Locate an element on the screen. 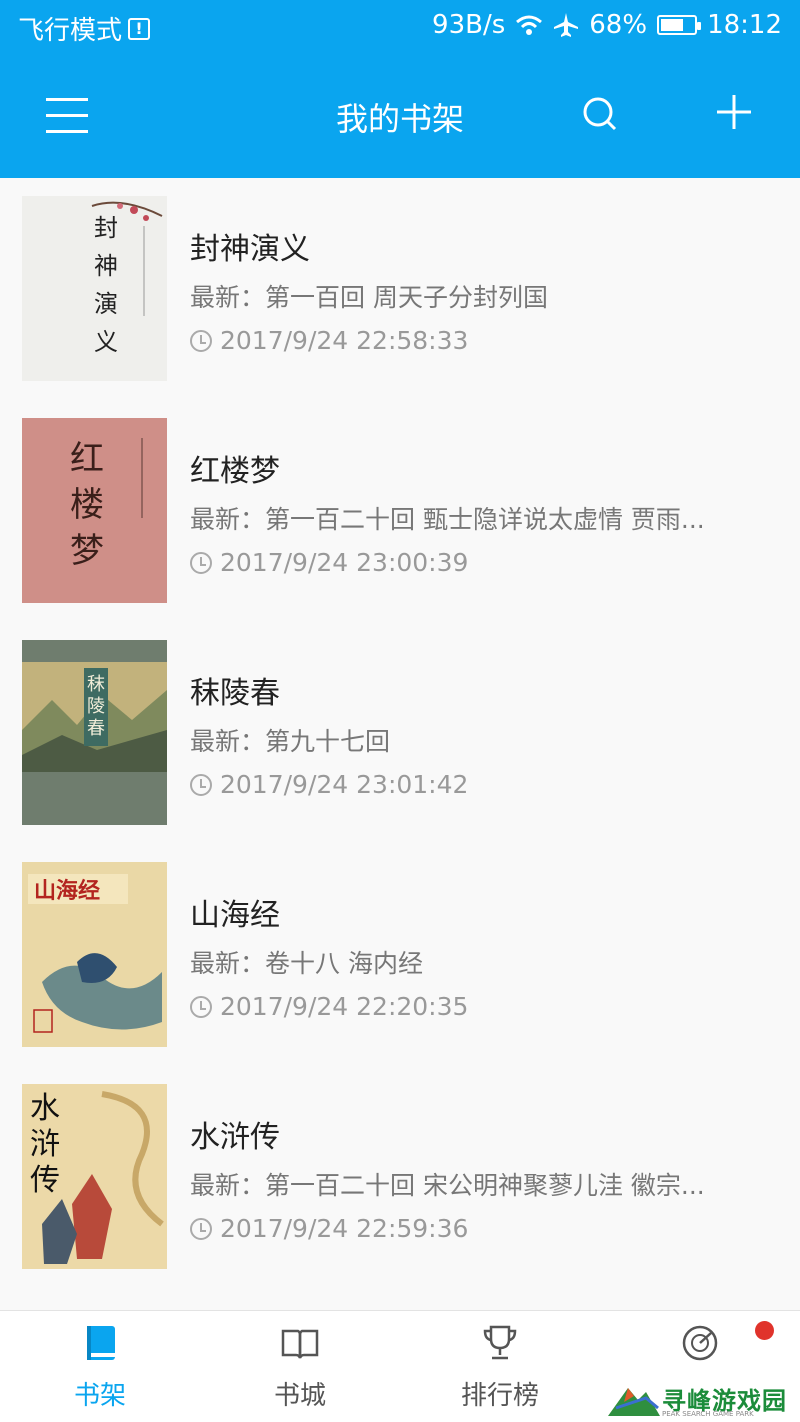 The image size is (800, 1422). book-latest-chapter: 最新：第一百回 周天子分封列国 is located at coordinates (369, 297).